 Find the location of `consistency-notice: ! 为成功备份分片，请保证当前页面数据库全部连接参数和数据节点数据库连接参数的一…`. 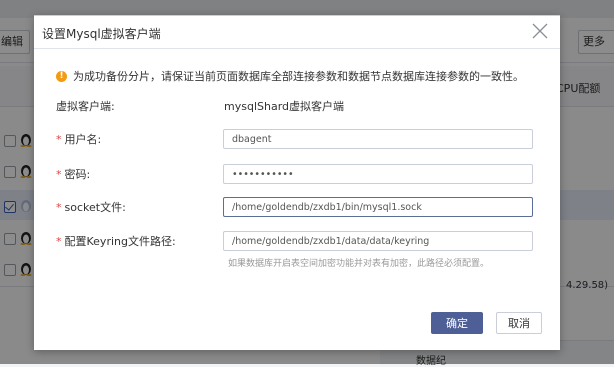

consistency-notice: ! 为成功备份分片，请保证当前页面数据库全部连接参数和数据节点数据库连接参数的一… is located at coordinates (290, 76).